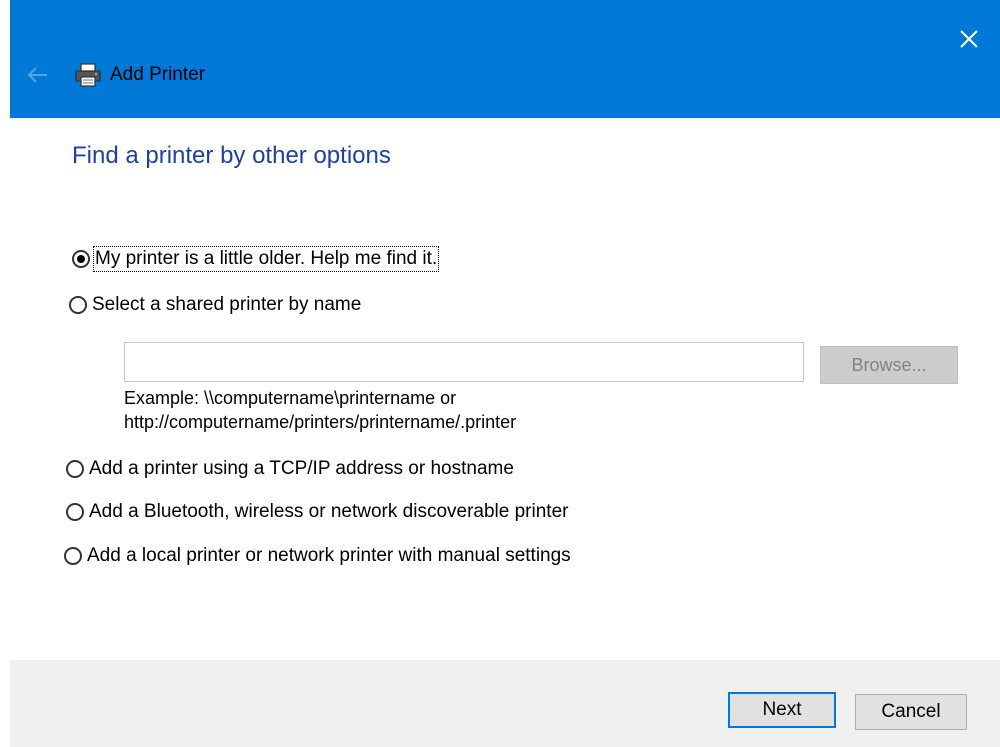 The width and height of the screenshot is (1000, 747). I want to click on example-line-1: Example: \\computername\printername or, so click(290, 398).